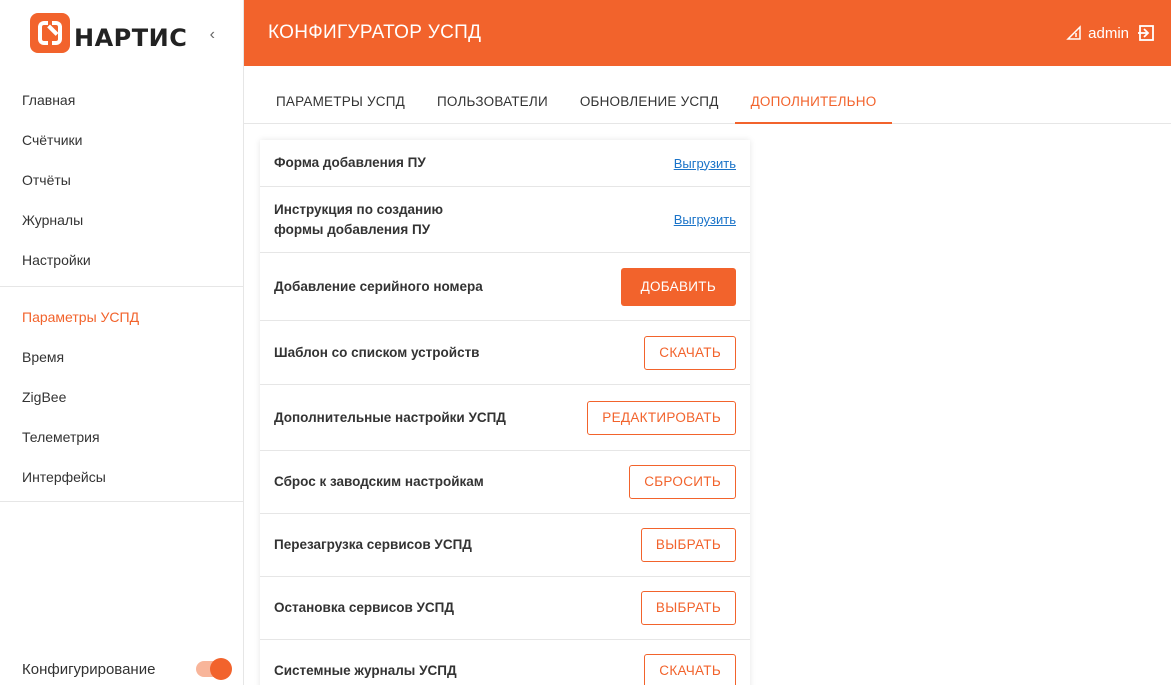  I want to click on tab-uspd-params: ПАРАМЕТРЫ УСПД, so click(340, 95).